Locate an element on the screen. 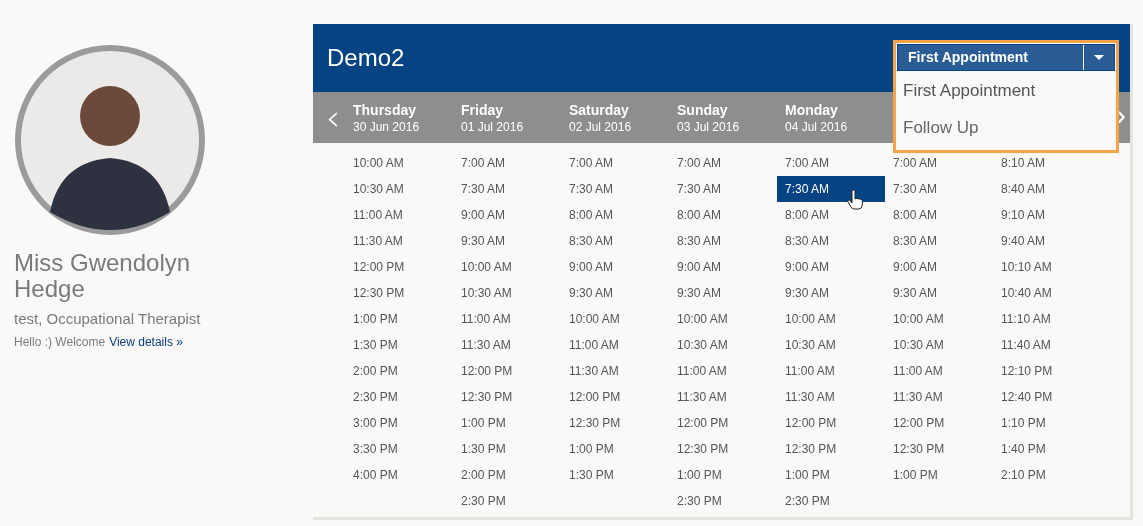 The image size is (1143, 526). time-slot: 1:10 PM is located at coordinates (1047, 423).